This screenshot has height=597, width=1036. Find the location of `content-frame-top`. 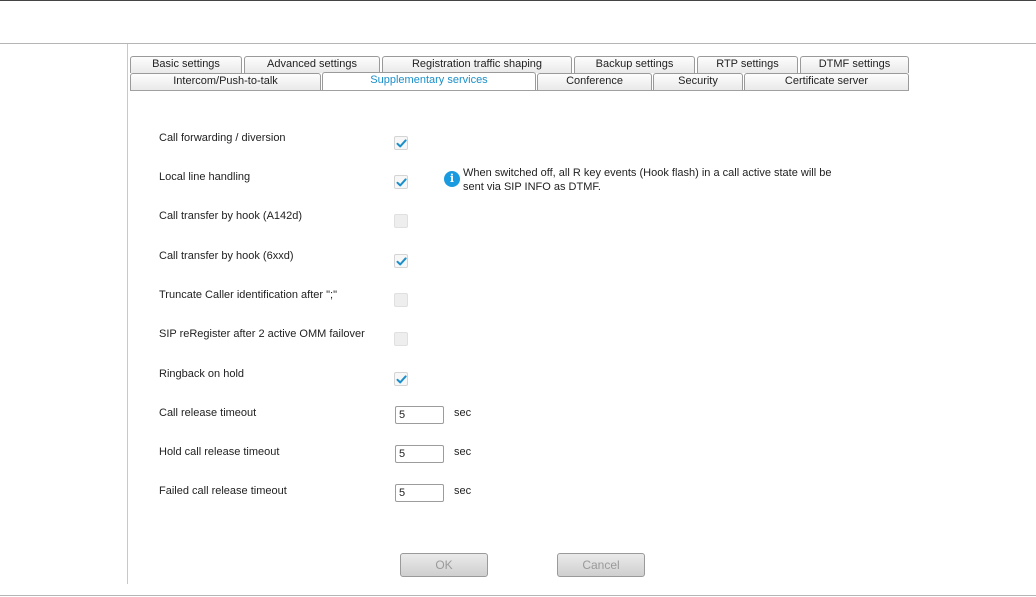

content-frame-top is located at coordinates (518, 43).